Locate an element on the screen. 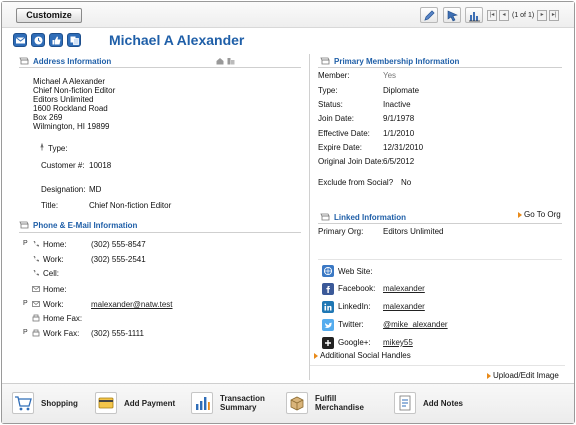  fax-label: Home Fax: is located at coordinates (63, 318).